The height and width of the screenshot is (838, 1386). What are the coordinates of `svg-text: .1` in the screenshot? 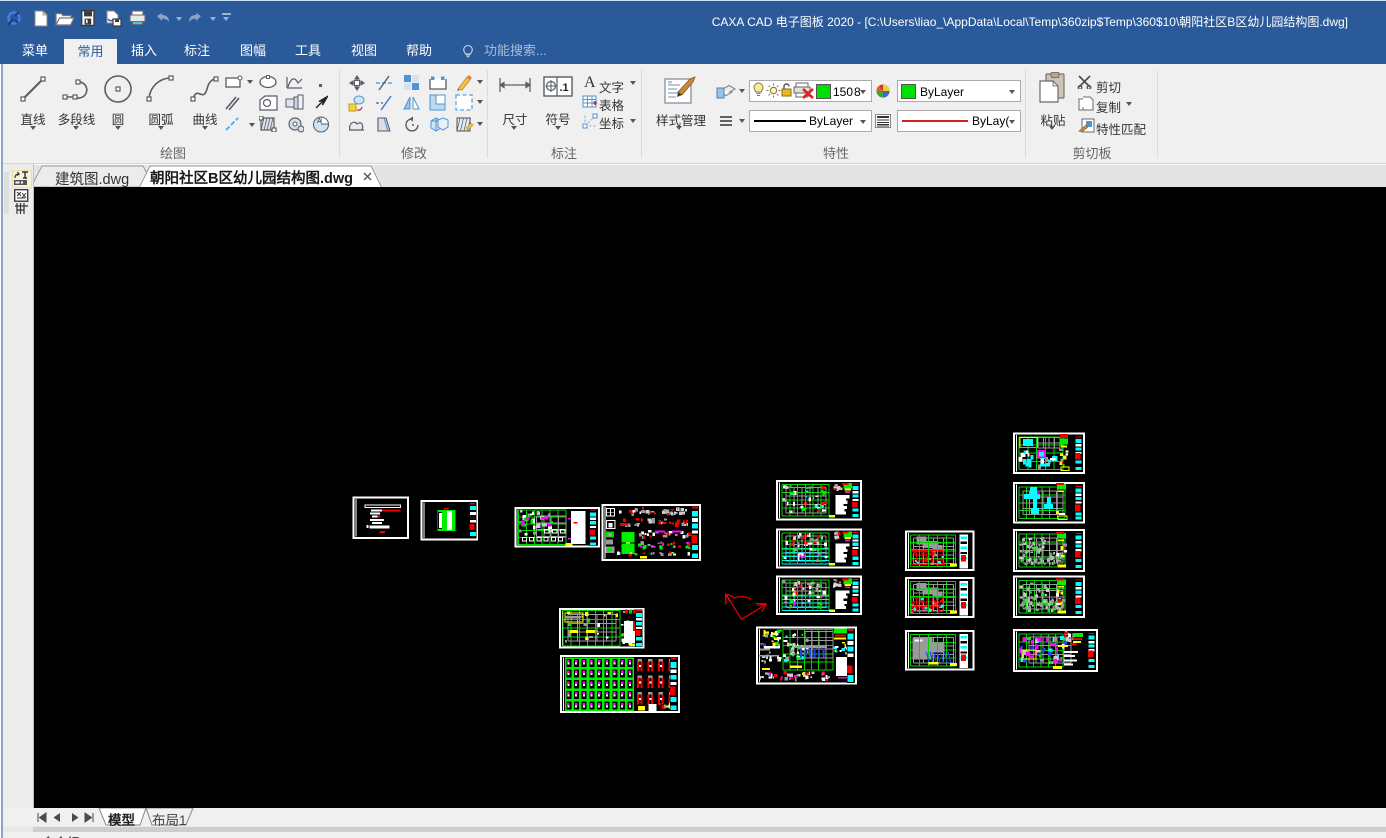 It's located at (564, 88).